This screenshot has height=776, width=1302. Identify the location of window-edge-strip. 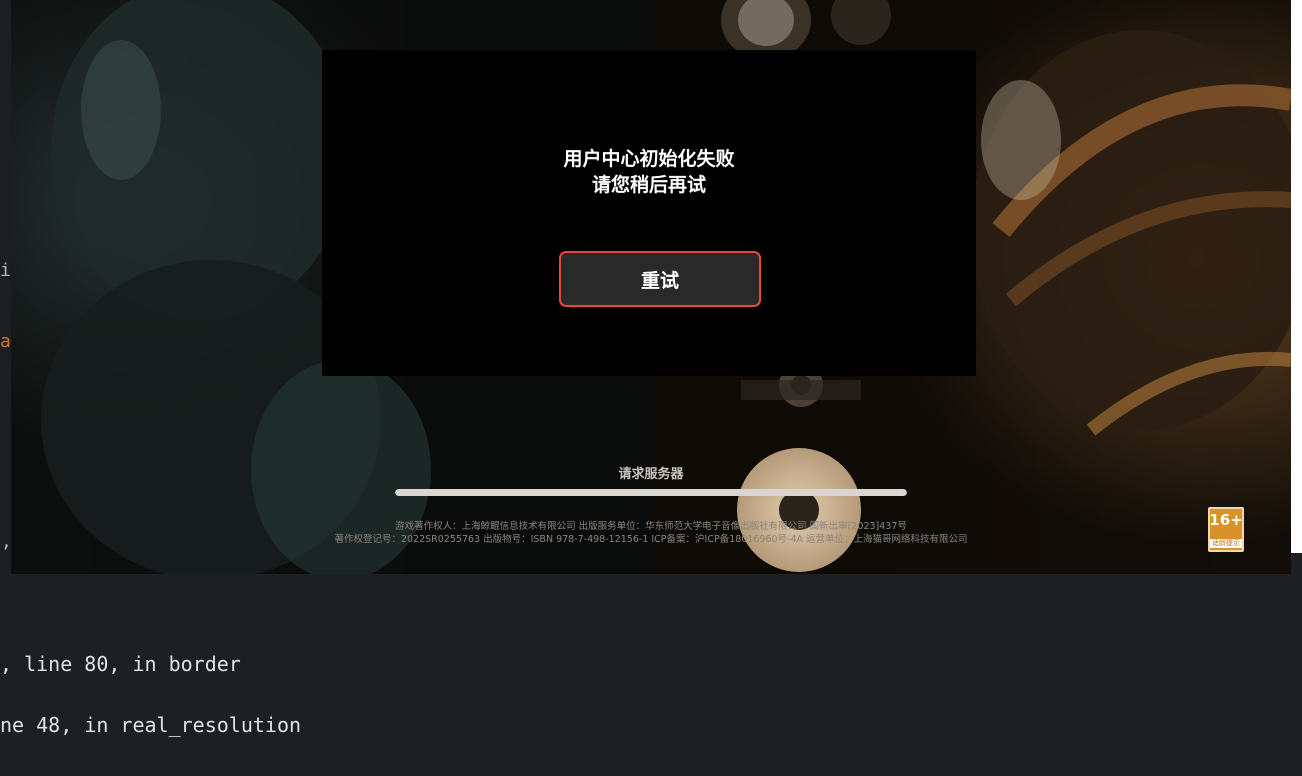
(1296, 276).